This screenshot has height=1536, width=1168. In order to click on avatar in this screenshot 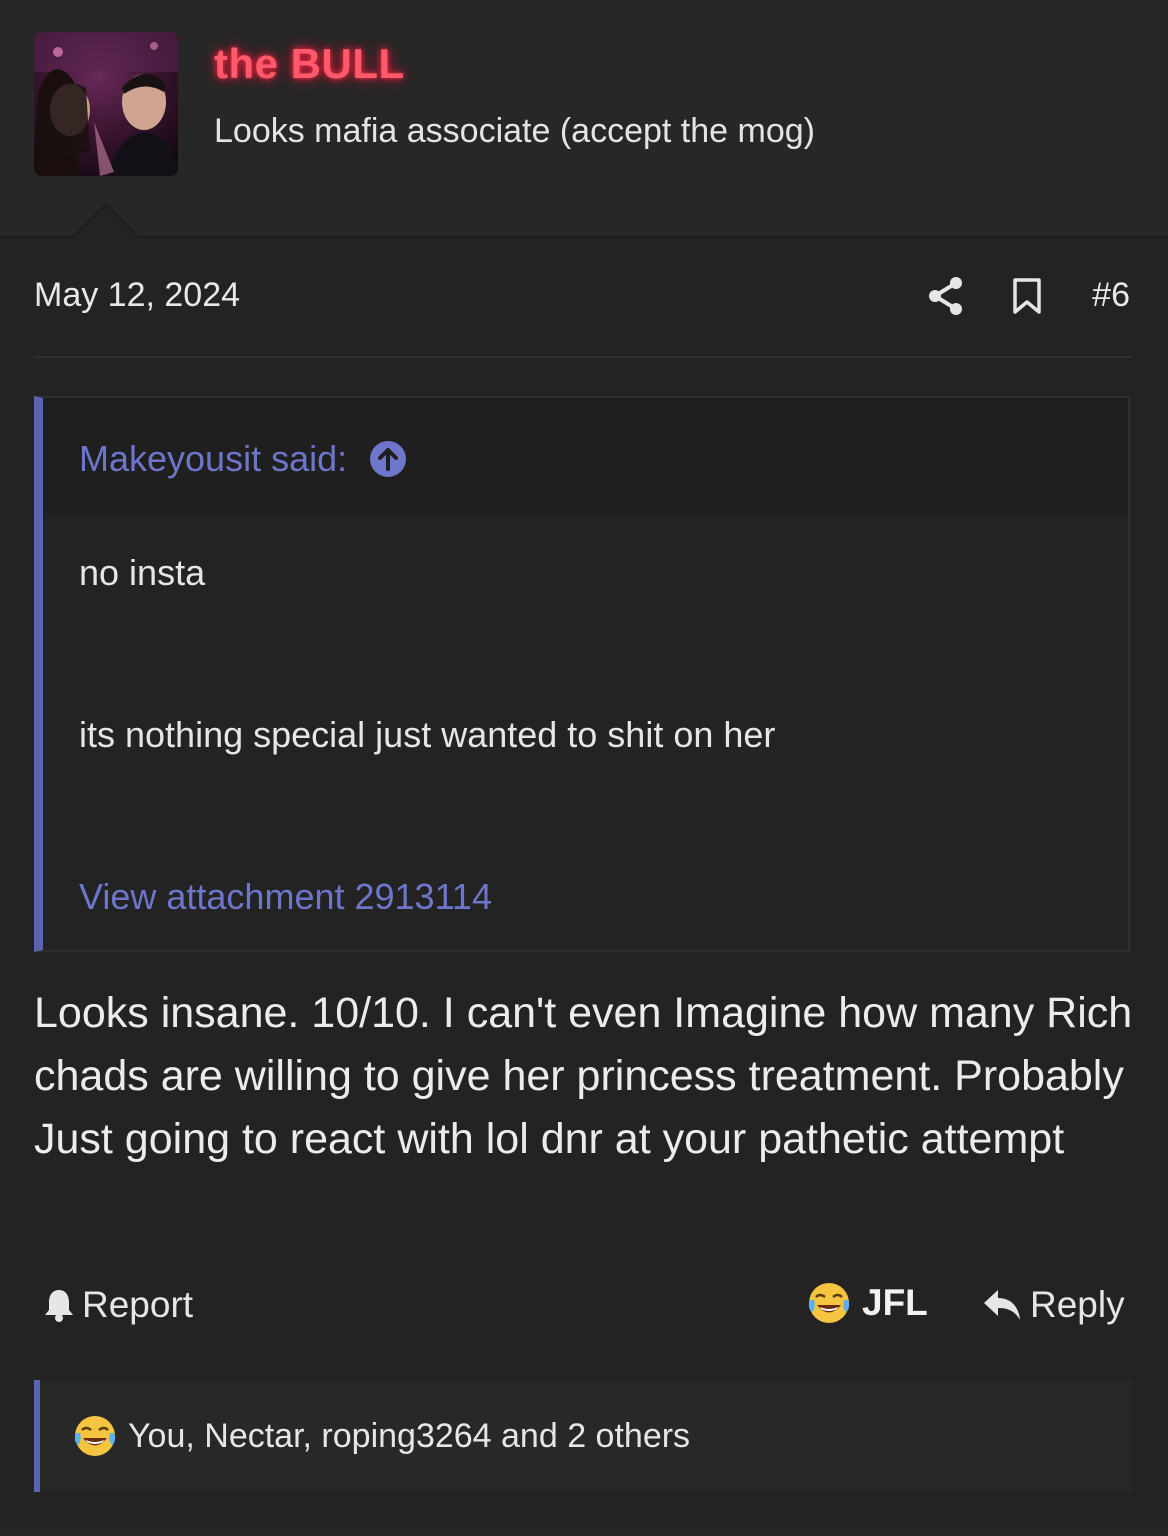, I will do `click(106, 104)`.